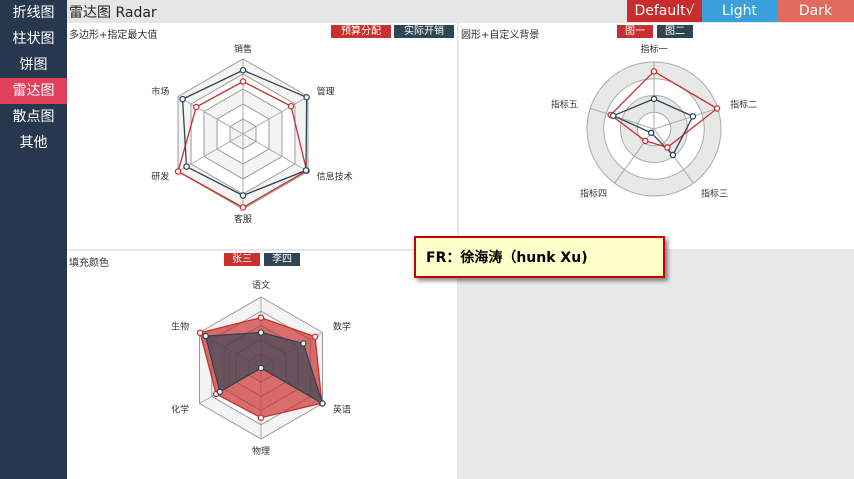 This screenshot has height=479, width=854. What do you see at coordinates (33, 13) in the screenshot?
I see `nav-item-line-chart: 折线图` at bounding box center [33, 13].